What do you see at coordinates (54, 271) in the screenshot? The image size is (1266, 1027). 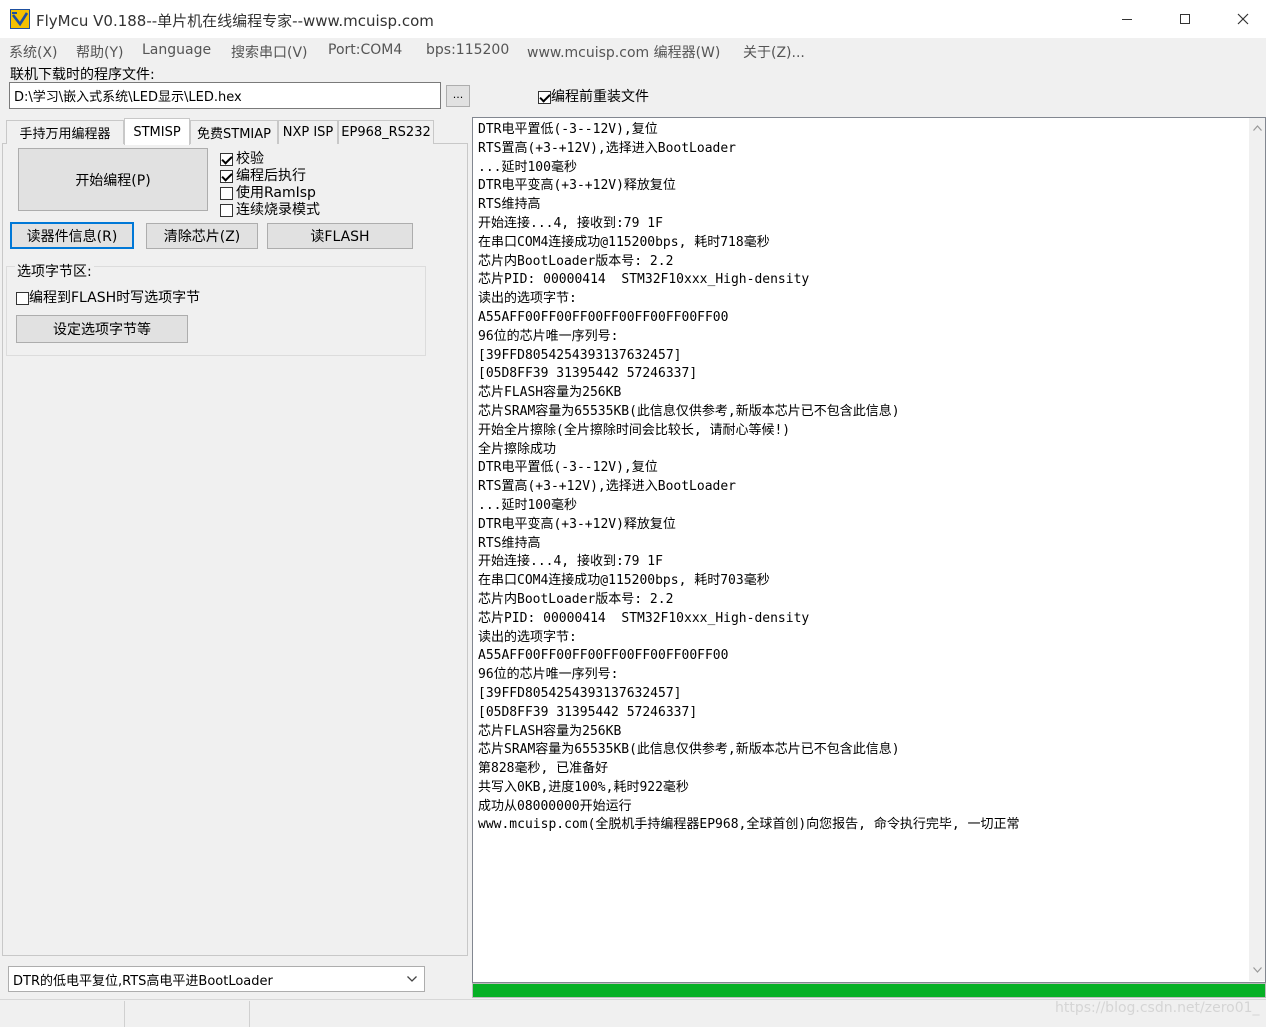 I see `option-bytes-title: 选项字节区:` at bounding box center [54, 271].